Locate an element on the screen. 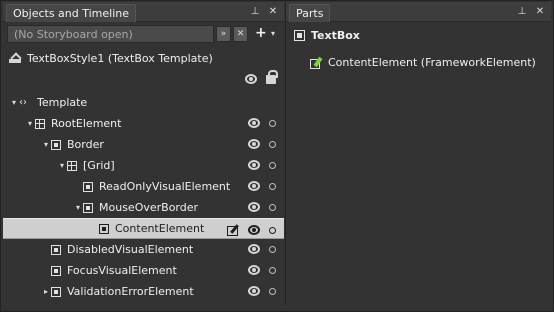 The height and width of the screenshot is (312, 554). tree-row-mouseoverborder: ▾ MouseOverBorder is located at coordinates (143, 207).